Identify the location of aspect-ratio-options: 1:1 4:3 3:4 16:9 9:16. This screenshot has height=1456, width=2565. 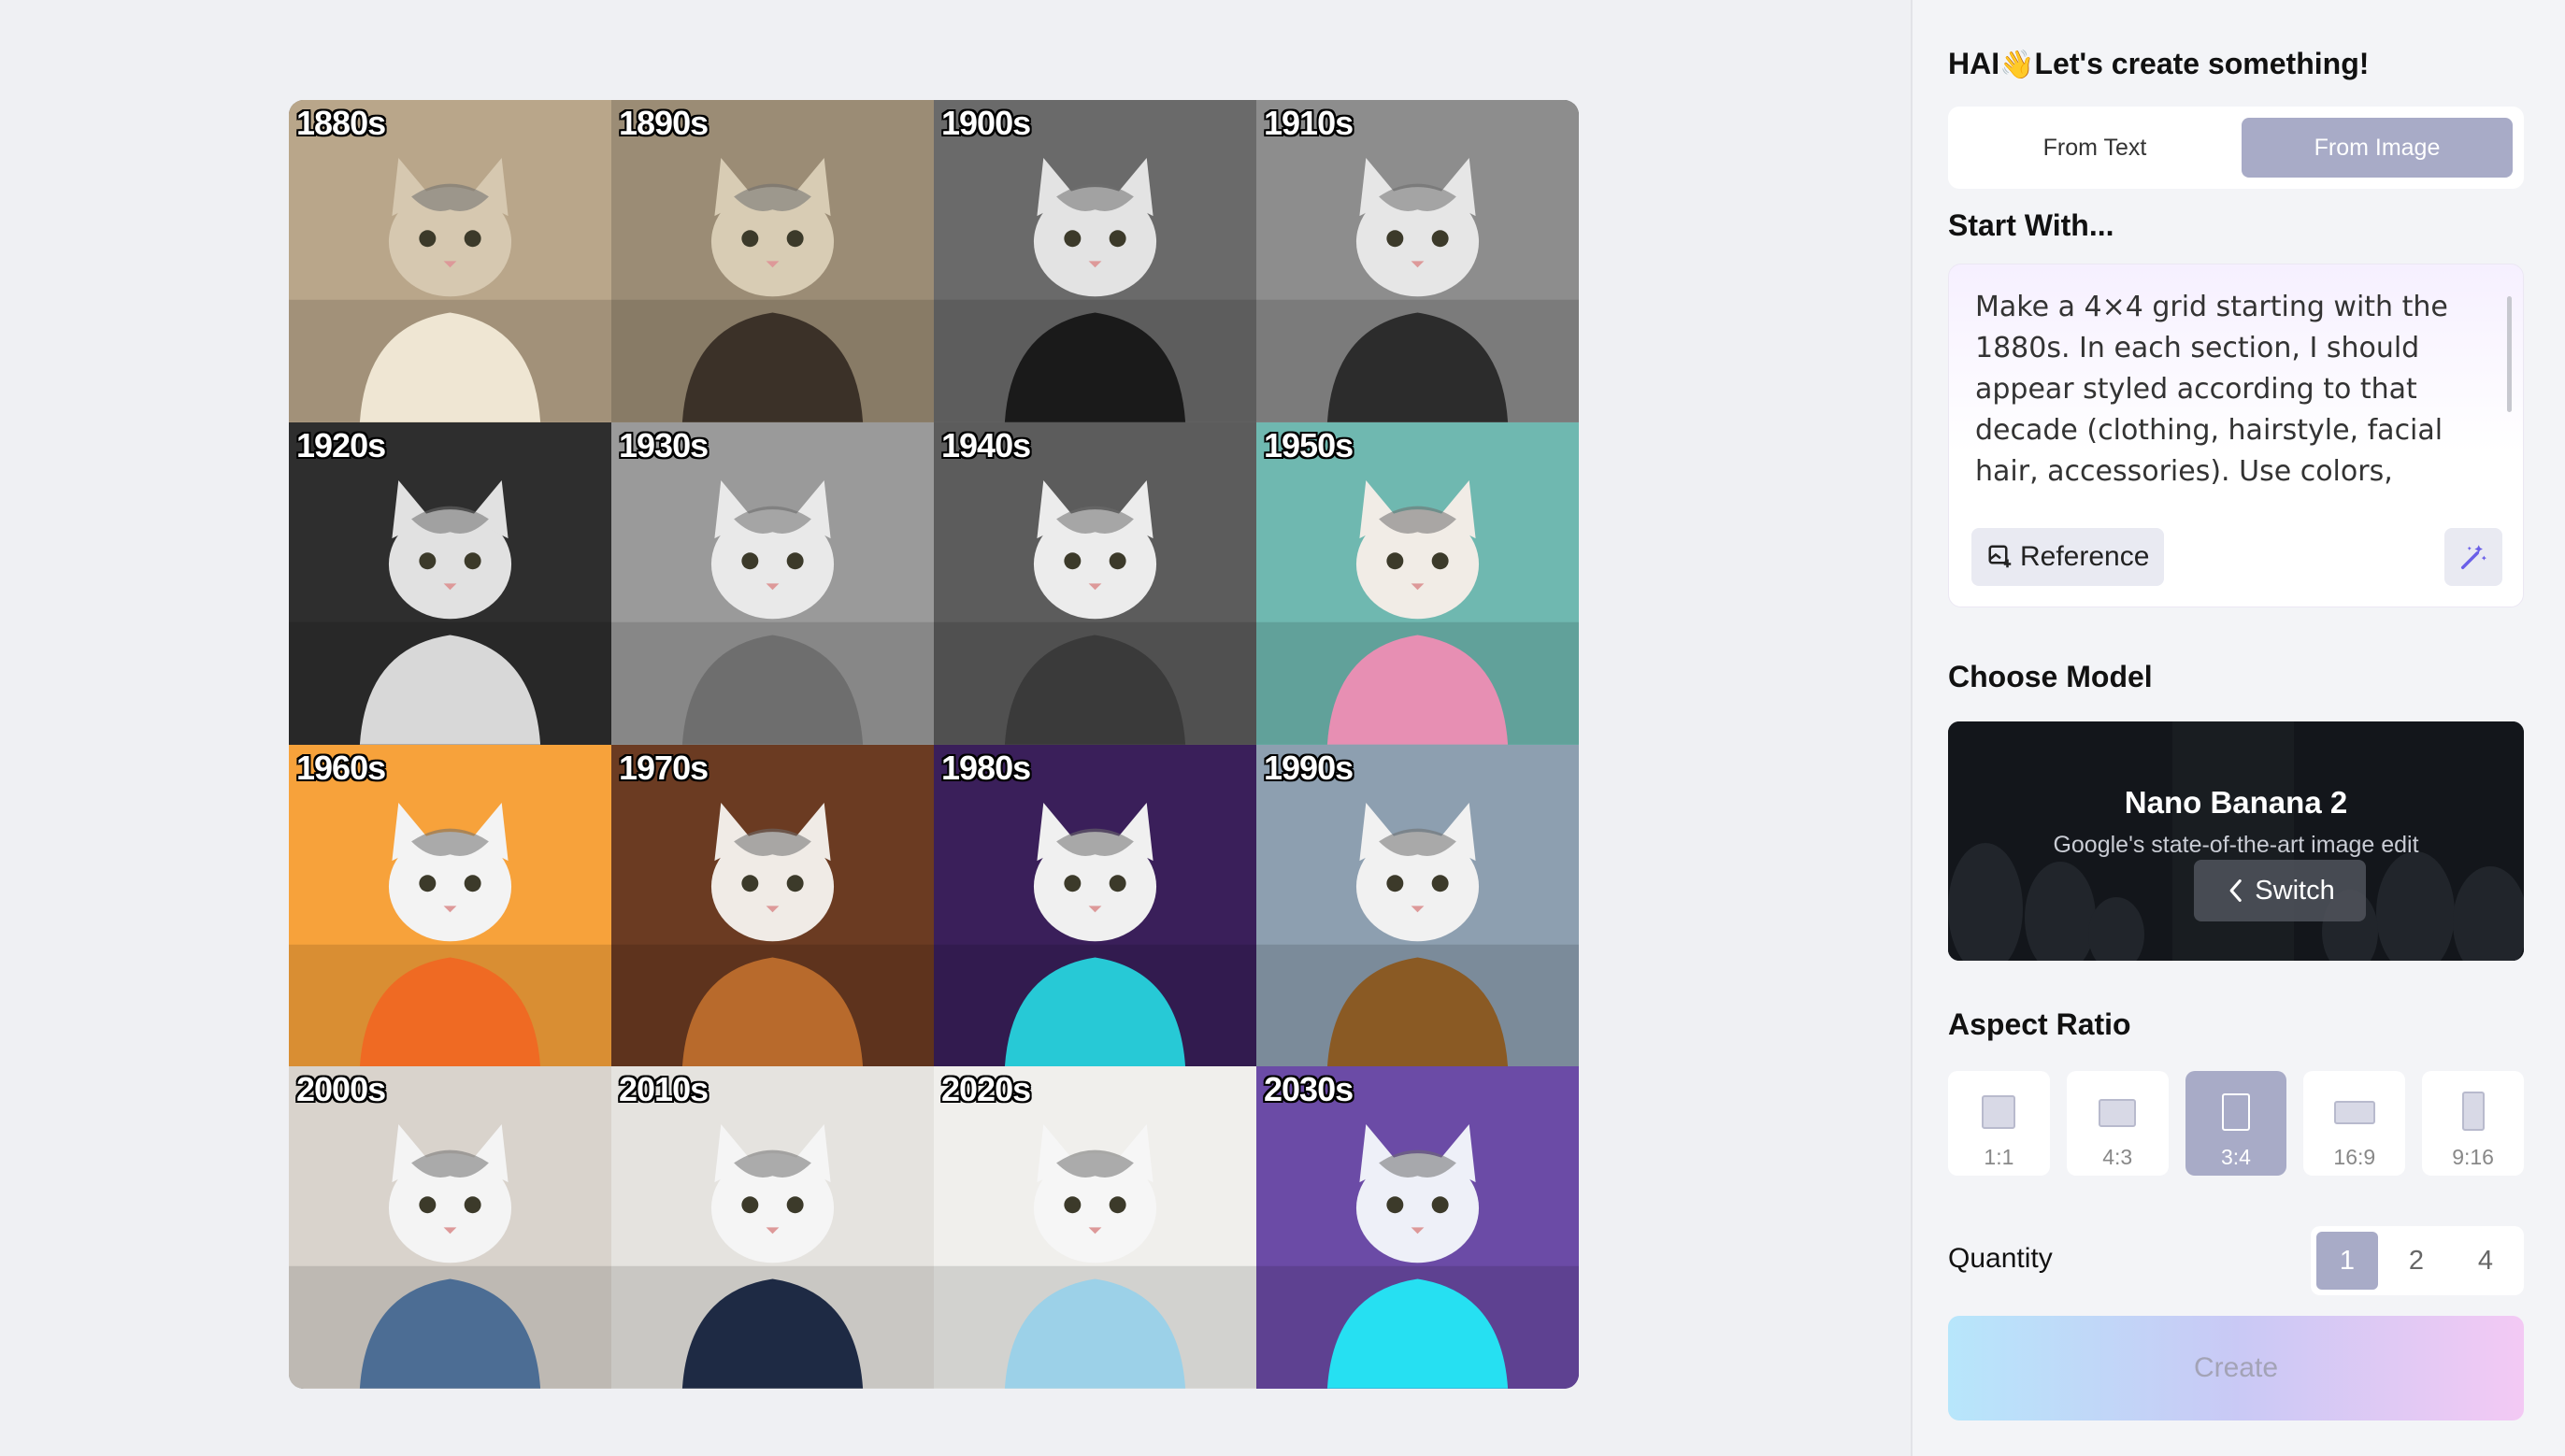
(2236, 1123).